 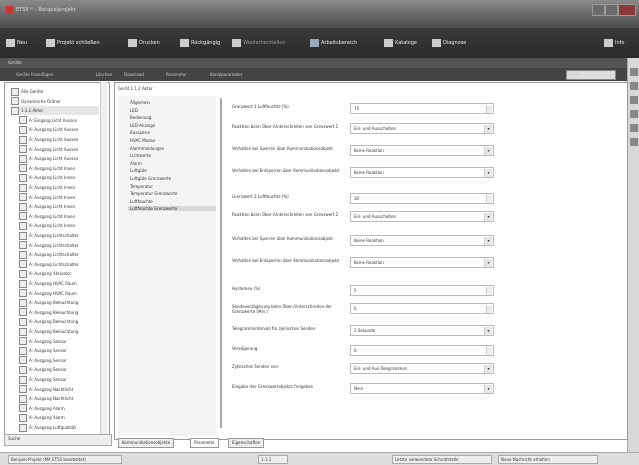 I want to click on tab-parameter: Parameter, so click(x=204, y=443).